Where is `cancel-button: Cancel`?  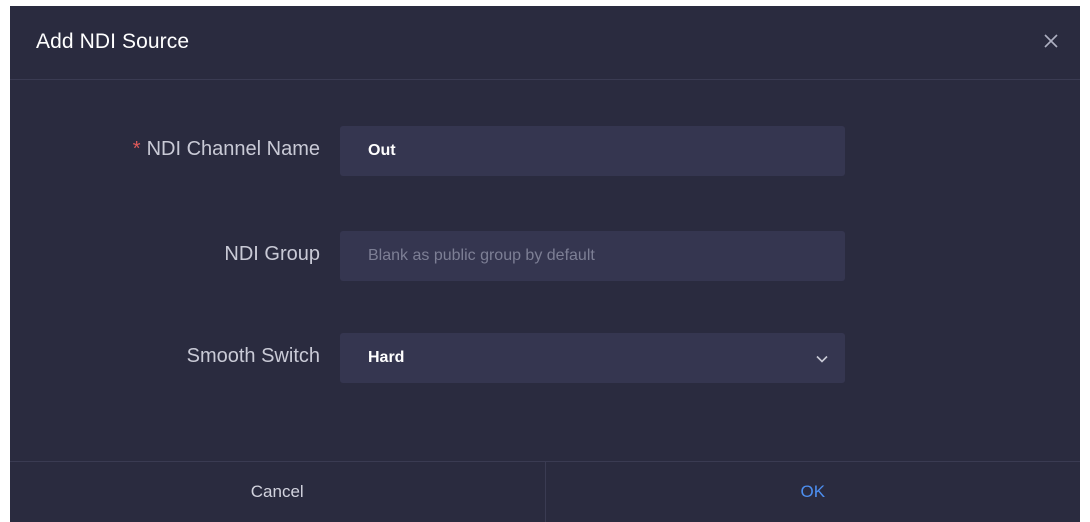 cancel-button: Cancel is located at coordinates (278, 492).